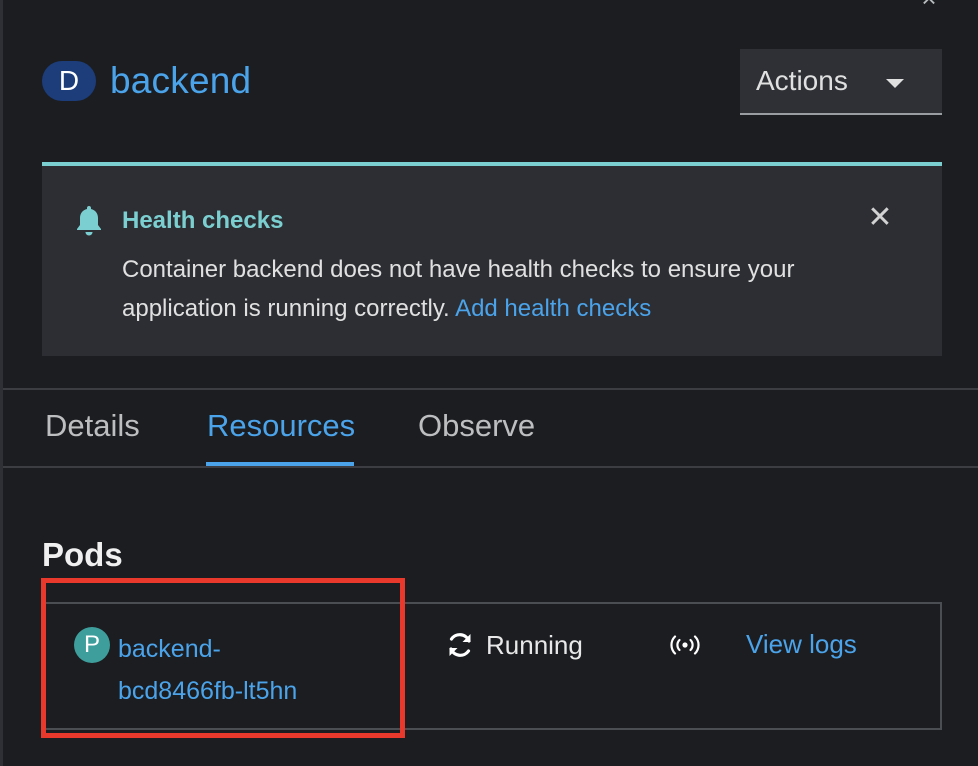  I want to click on actions-label: Actions, so click(802, 80).